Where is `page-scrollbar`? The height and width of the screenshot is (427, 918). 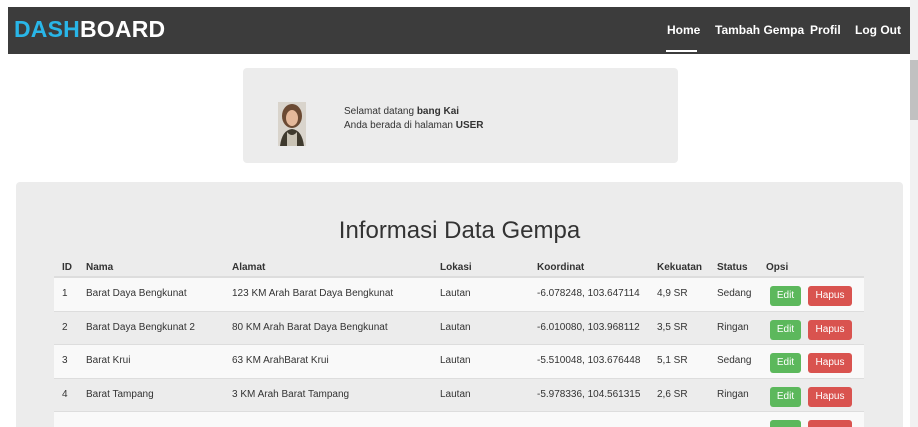
page-scrollbar is located at coordinates (914, 213).